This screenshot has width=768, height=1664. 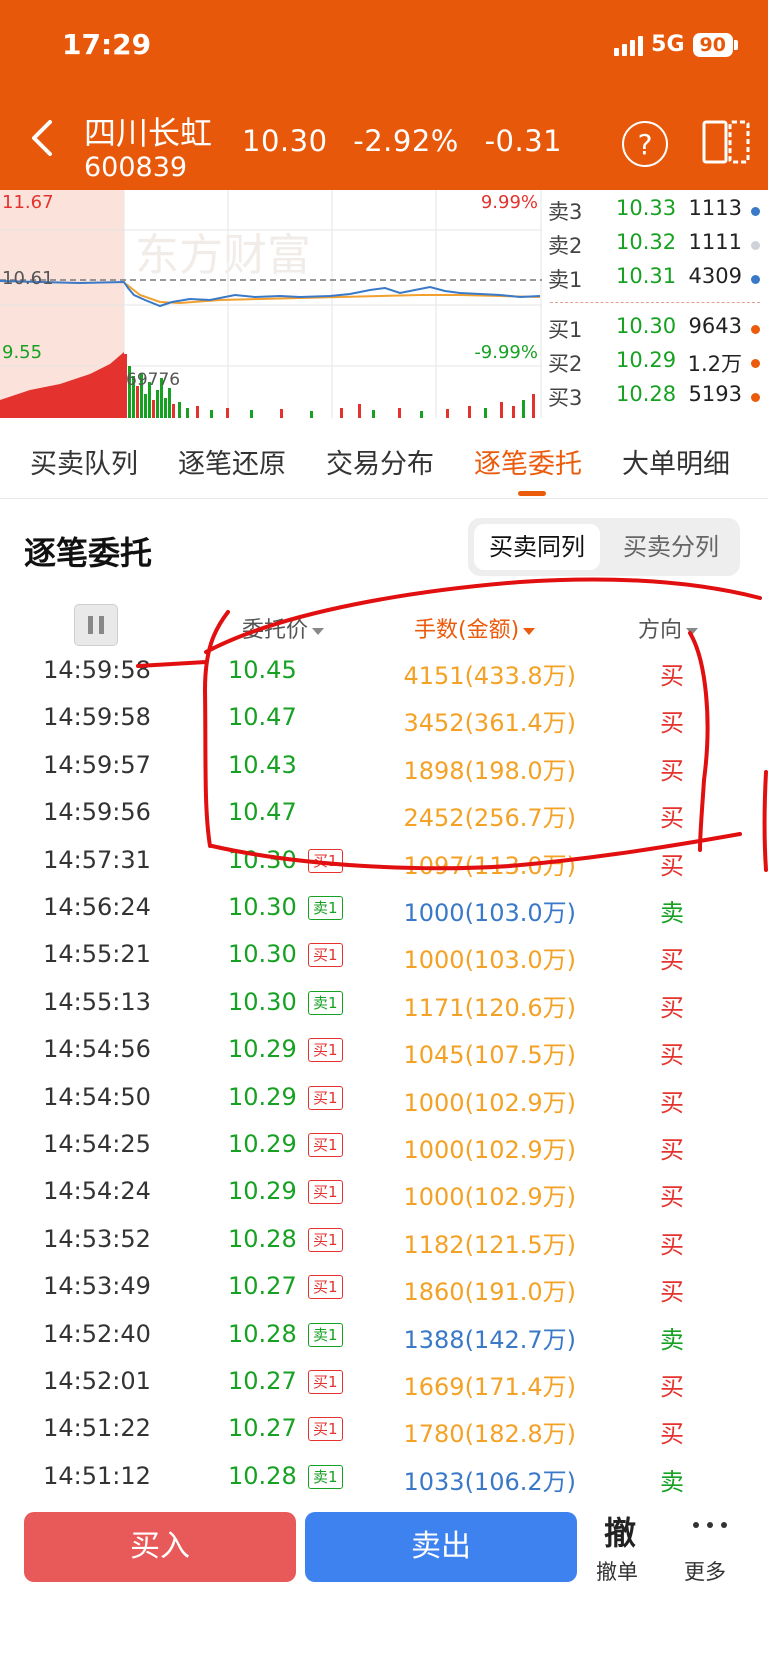 I want to click on table-row: 14:54:25 10.29 买1 1000(102.9万) 买, so click(x=384, y=1153).